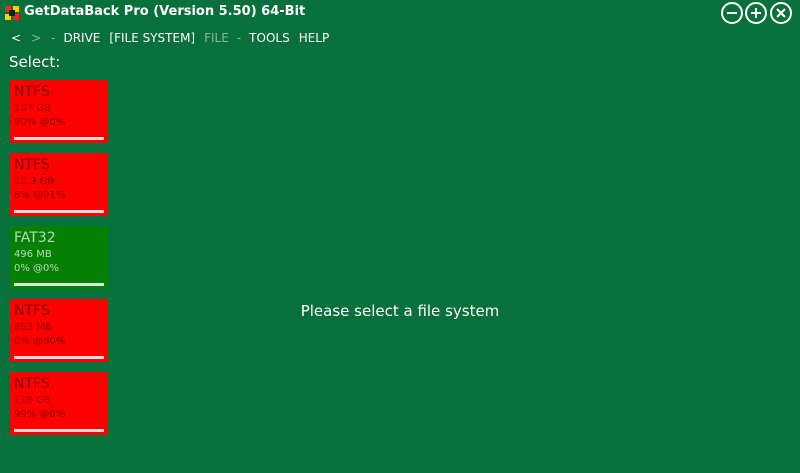  What do you see at coordinates (40, 122) in the screenshot?
I see `partition-stats: 90% @0%` at bounding box center [40, 122].